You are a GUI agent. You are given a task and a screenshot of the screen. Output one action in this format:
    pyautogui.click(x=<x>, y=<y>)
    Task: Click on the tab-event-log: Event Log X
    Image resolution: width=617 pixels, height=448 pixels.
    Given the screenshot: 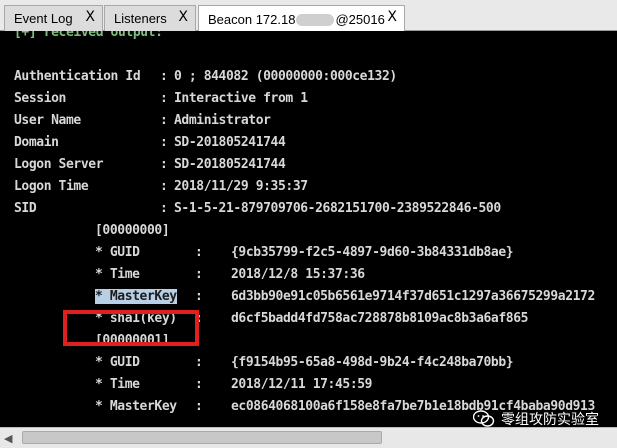 What is the action you would take?
    pyautogui.click(x=53, y=18)
    